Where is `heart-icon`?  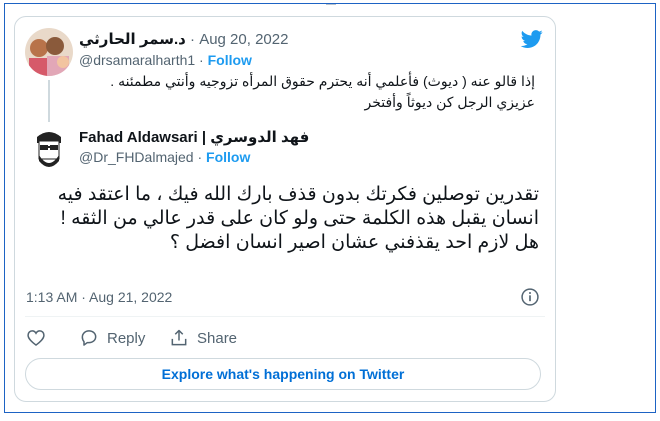
heart-icon is located at coordinates (36, 338).